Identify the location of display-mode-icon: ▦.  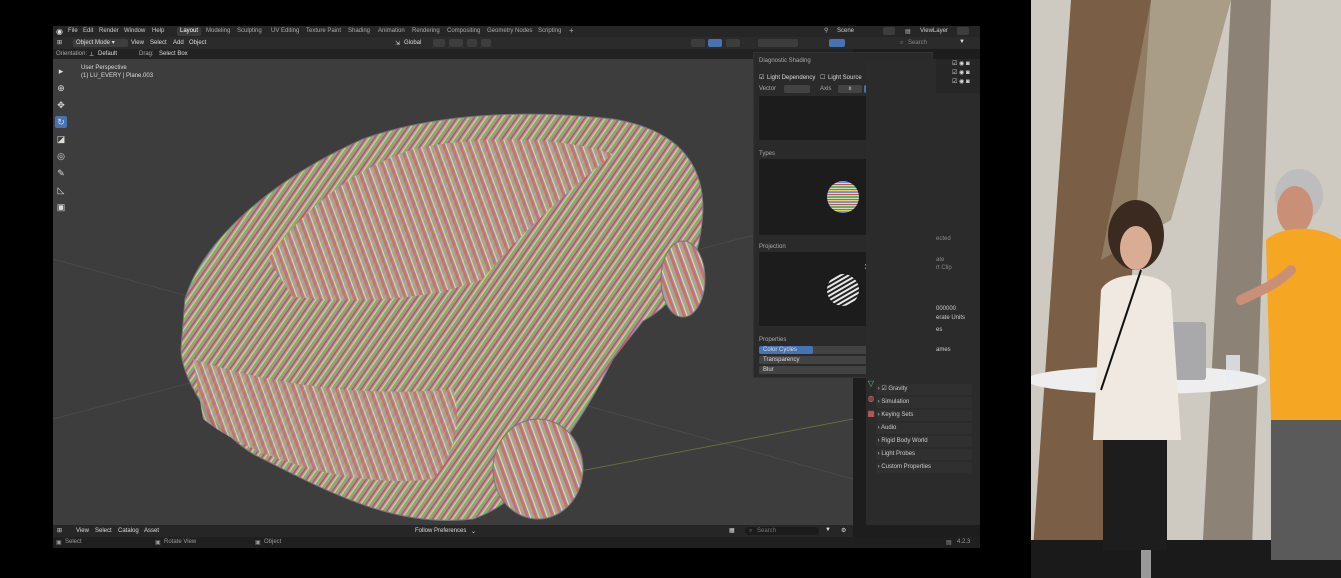
(732, 530).